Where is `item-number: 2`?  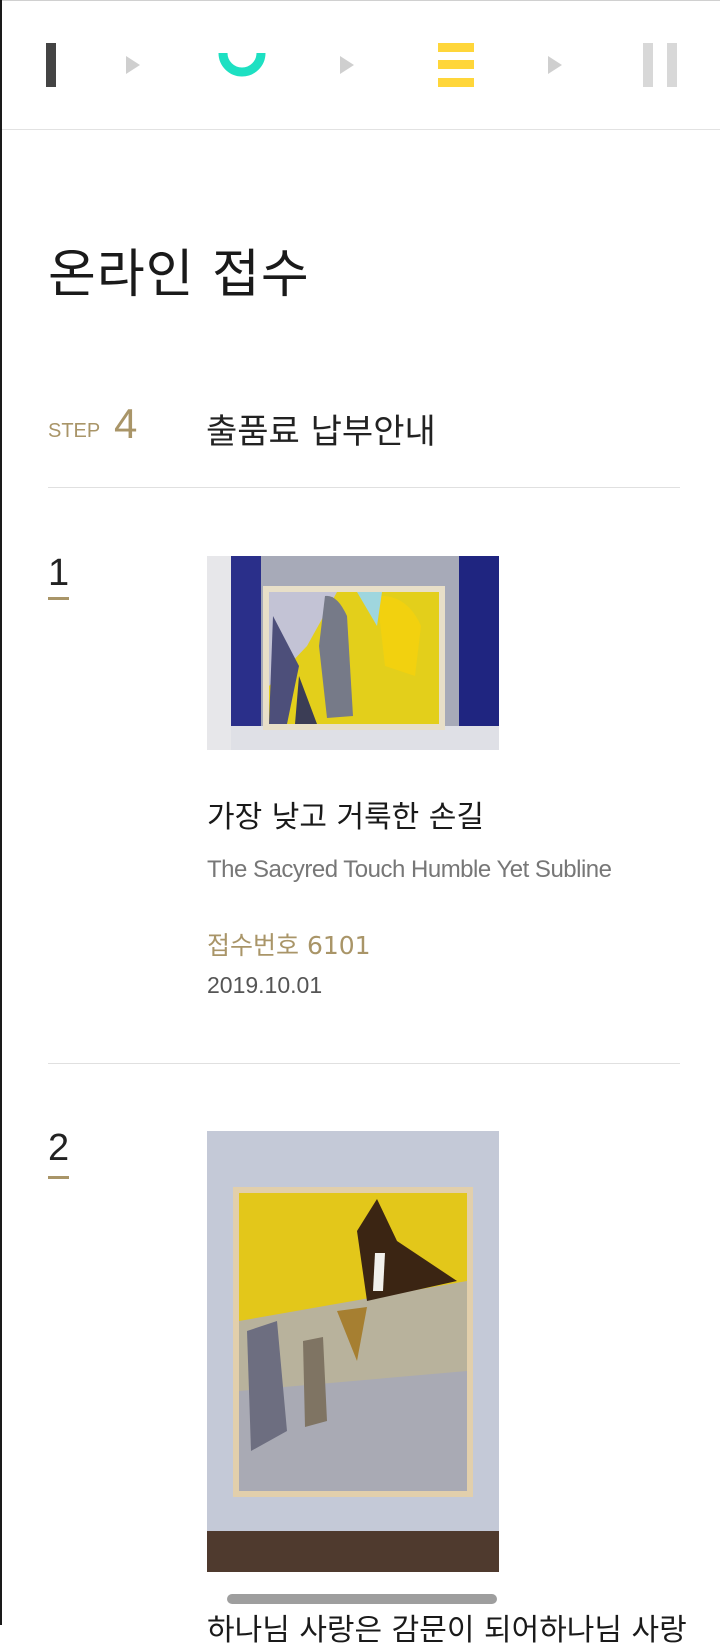 item-number: 2 is located at coordinates (59, 1148).